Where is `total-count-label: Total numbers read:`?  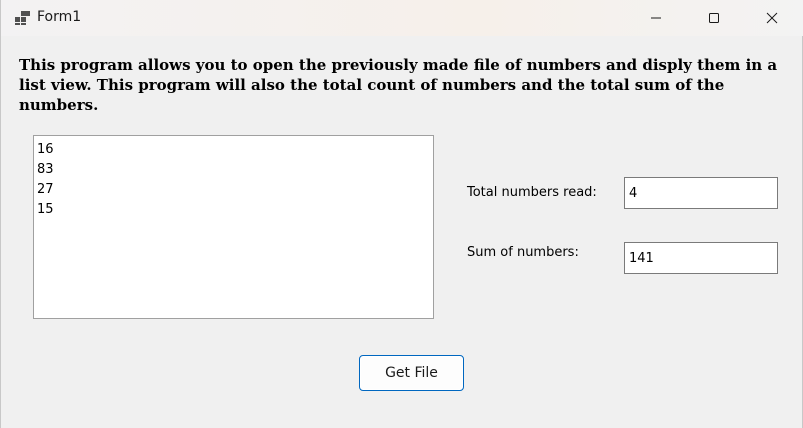
total-count-label: Total numbers read: is located at coordinates (532, 192).